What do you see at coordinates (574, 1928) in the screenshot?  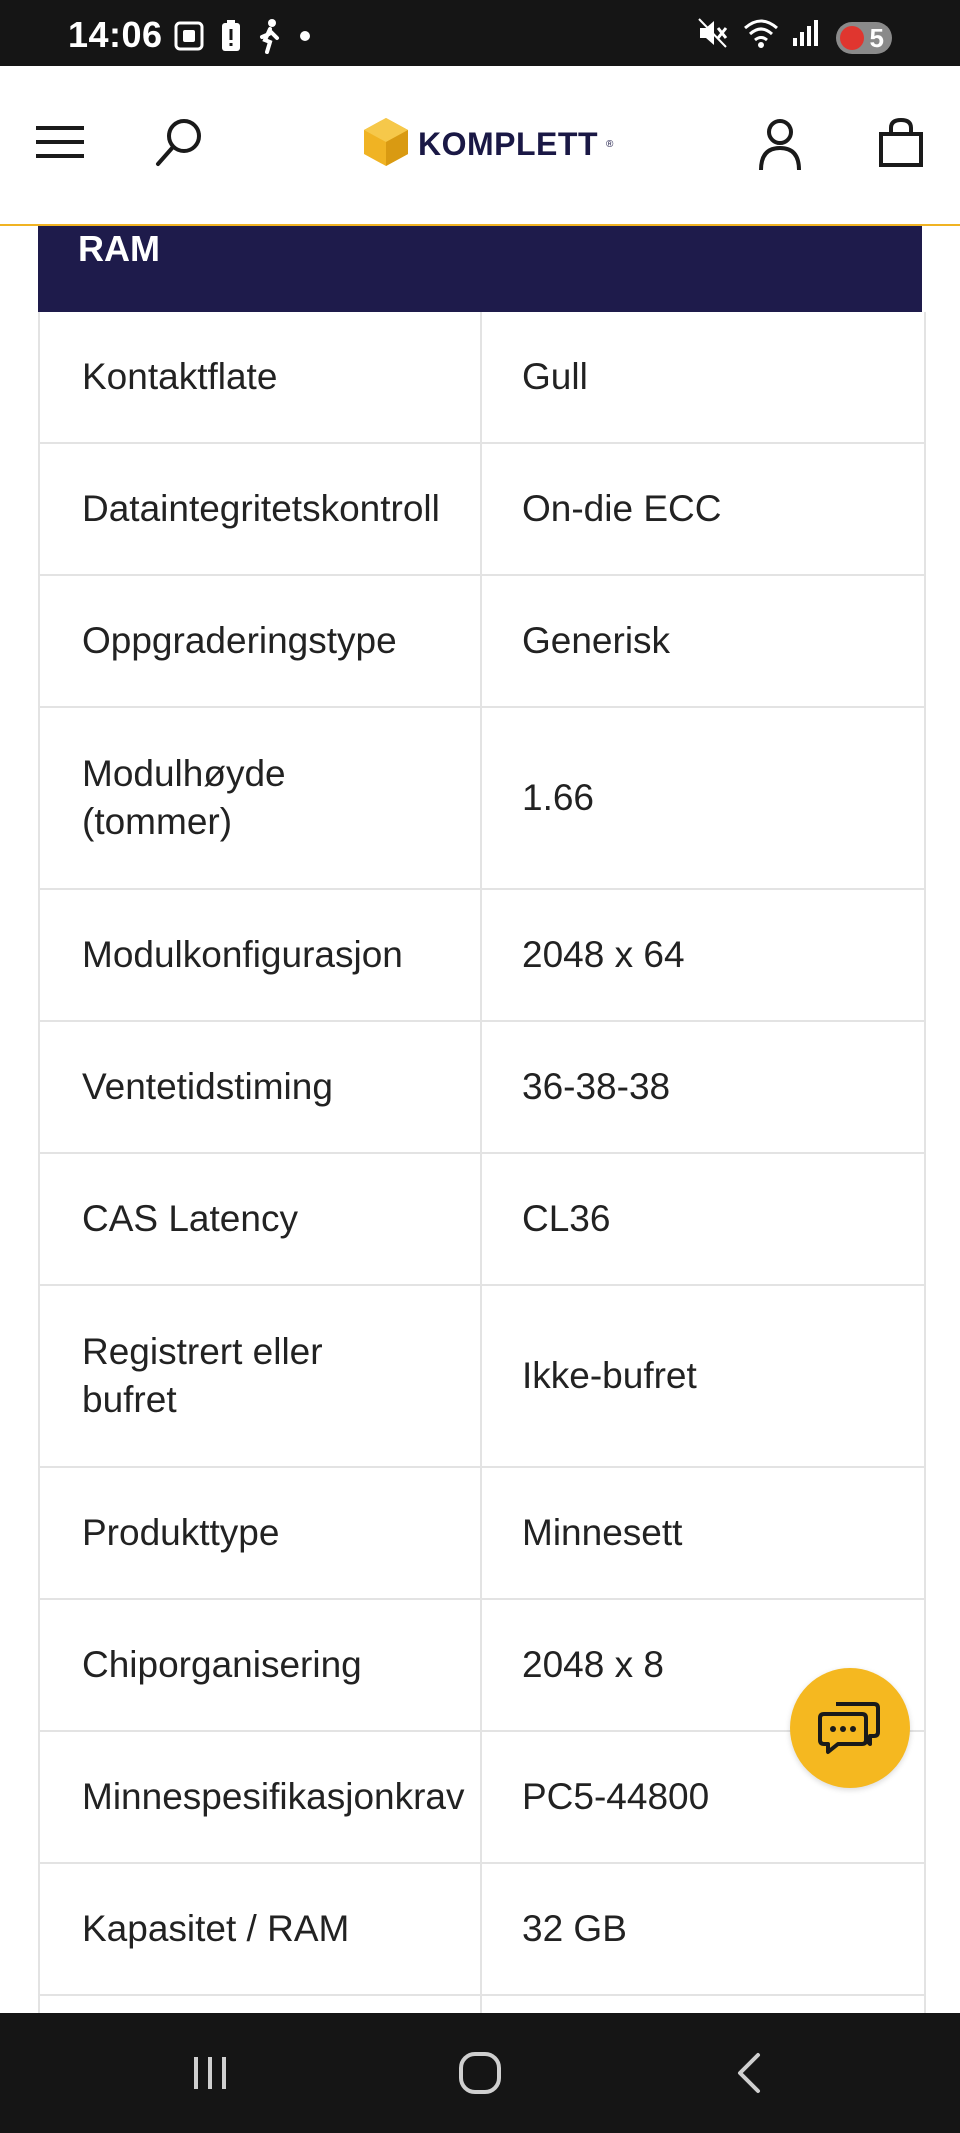 I see `spec-value: 32 GB` at bounding box center [574, 1928].